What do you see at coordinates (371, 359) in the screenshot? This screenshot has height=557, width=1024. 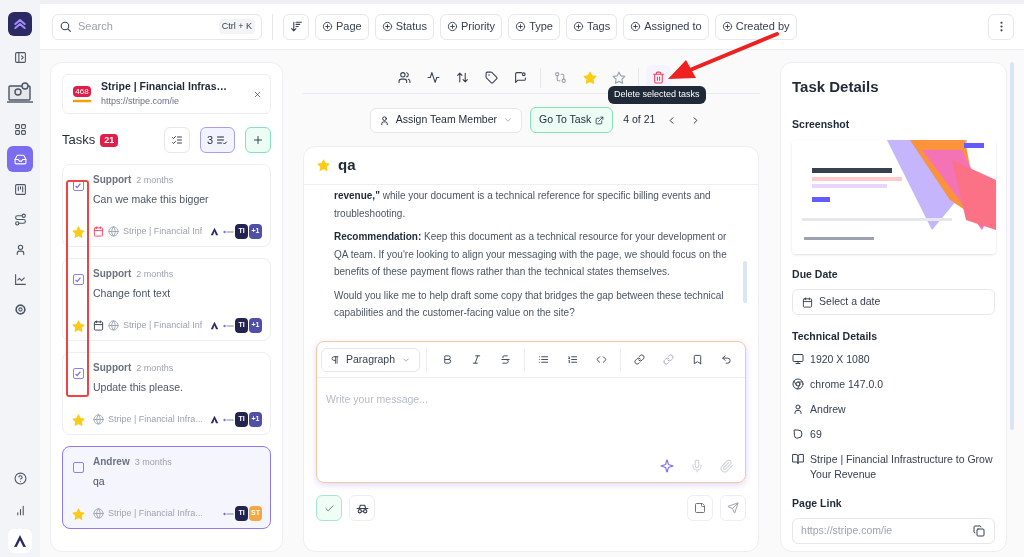 I see `block-type-dropdown: Paragraph` at bounding box center [371, 359].